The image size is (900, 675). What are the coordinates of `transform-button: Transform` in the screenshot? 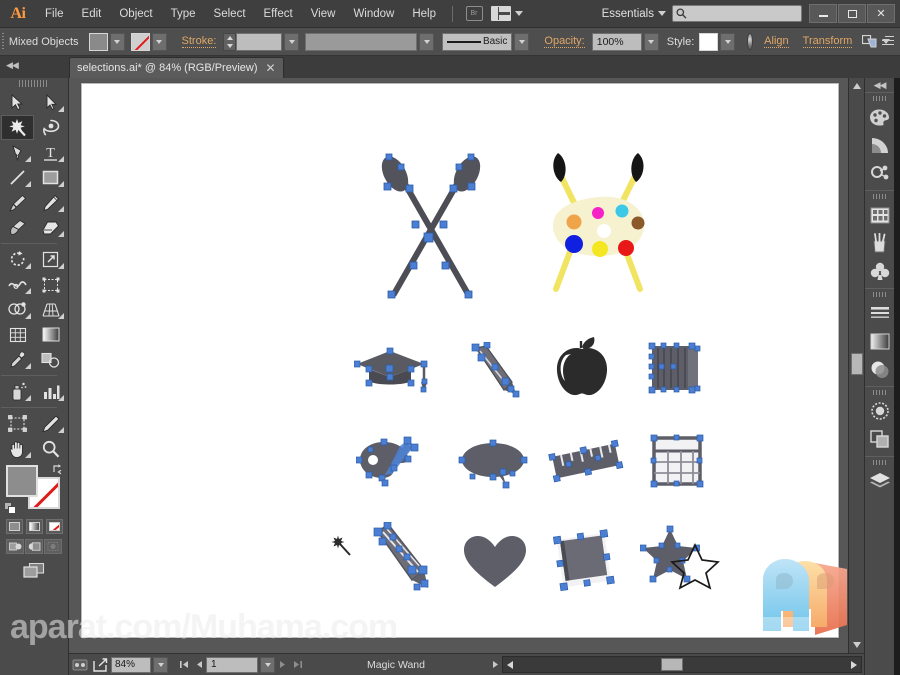 It's located at (827, 41).